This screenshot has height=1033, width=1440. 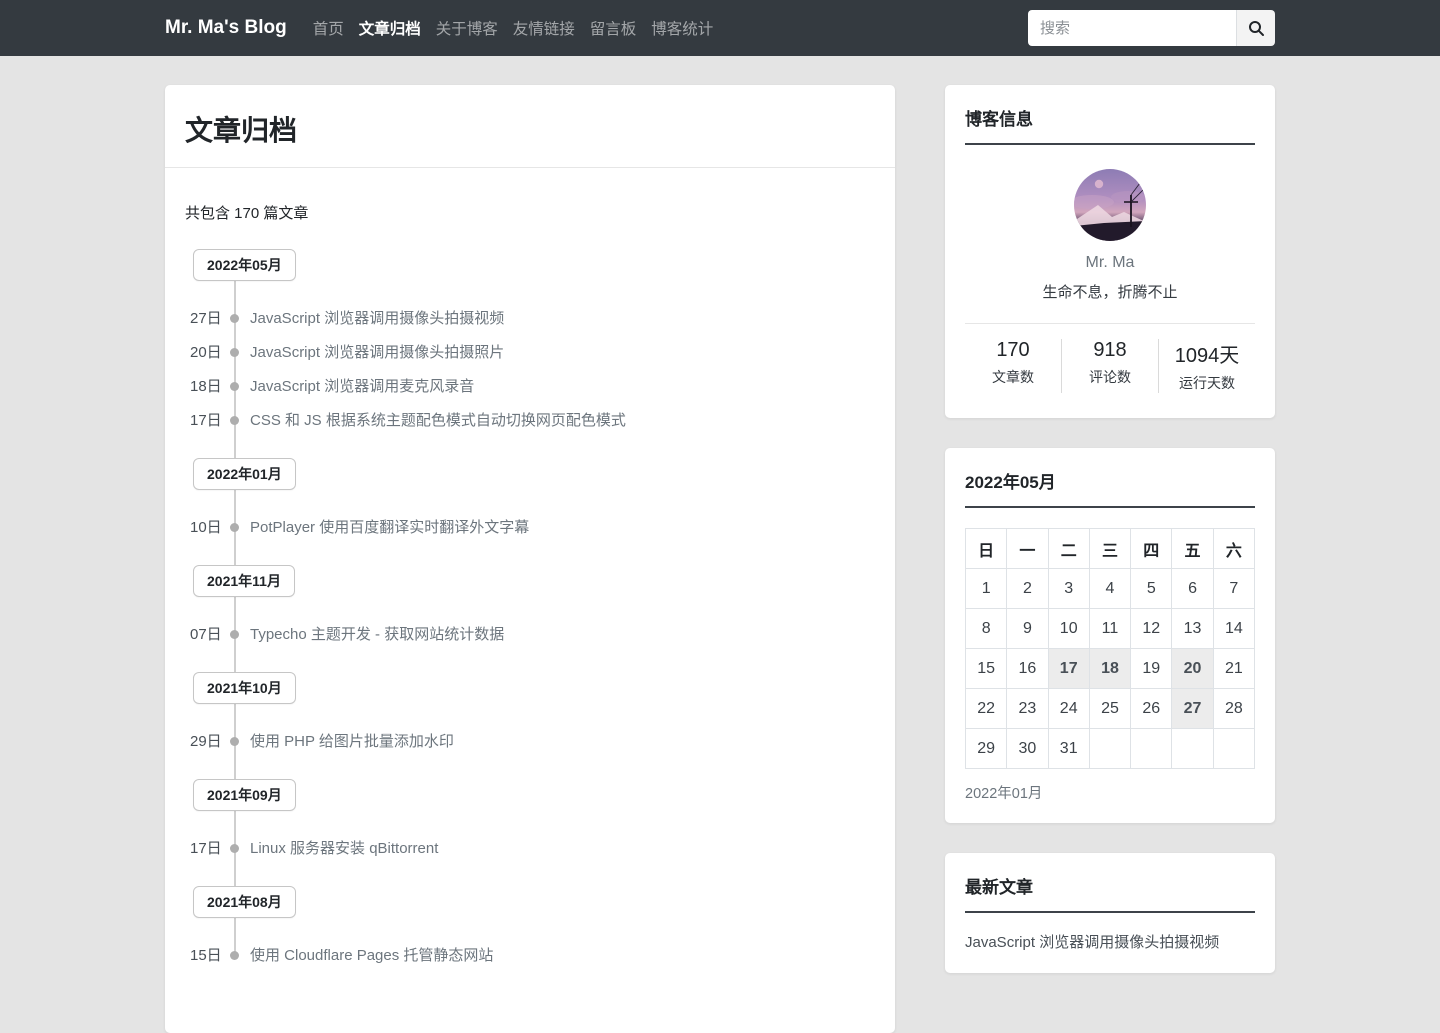 I want to click on post-title-link: JavaScript 浏览器调用摄像头拍摄照片, so click(x=377, y=352).